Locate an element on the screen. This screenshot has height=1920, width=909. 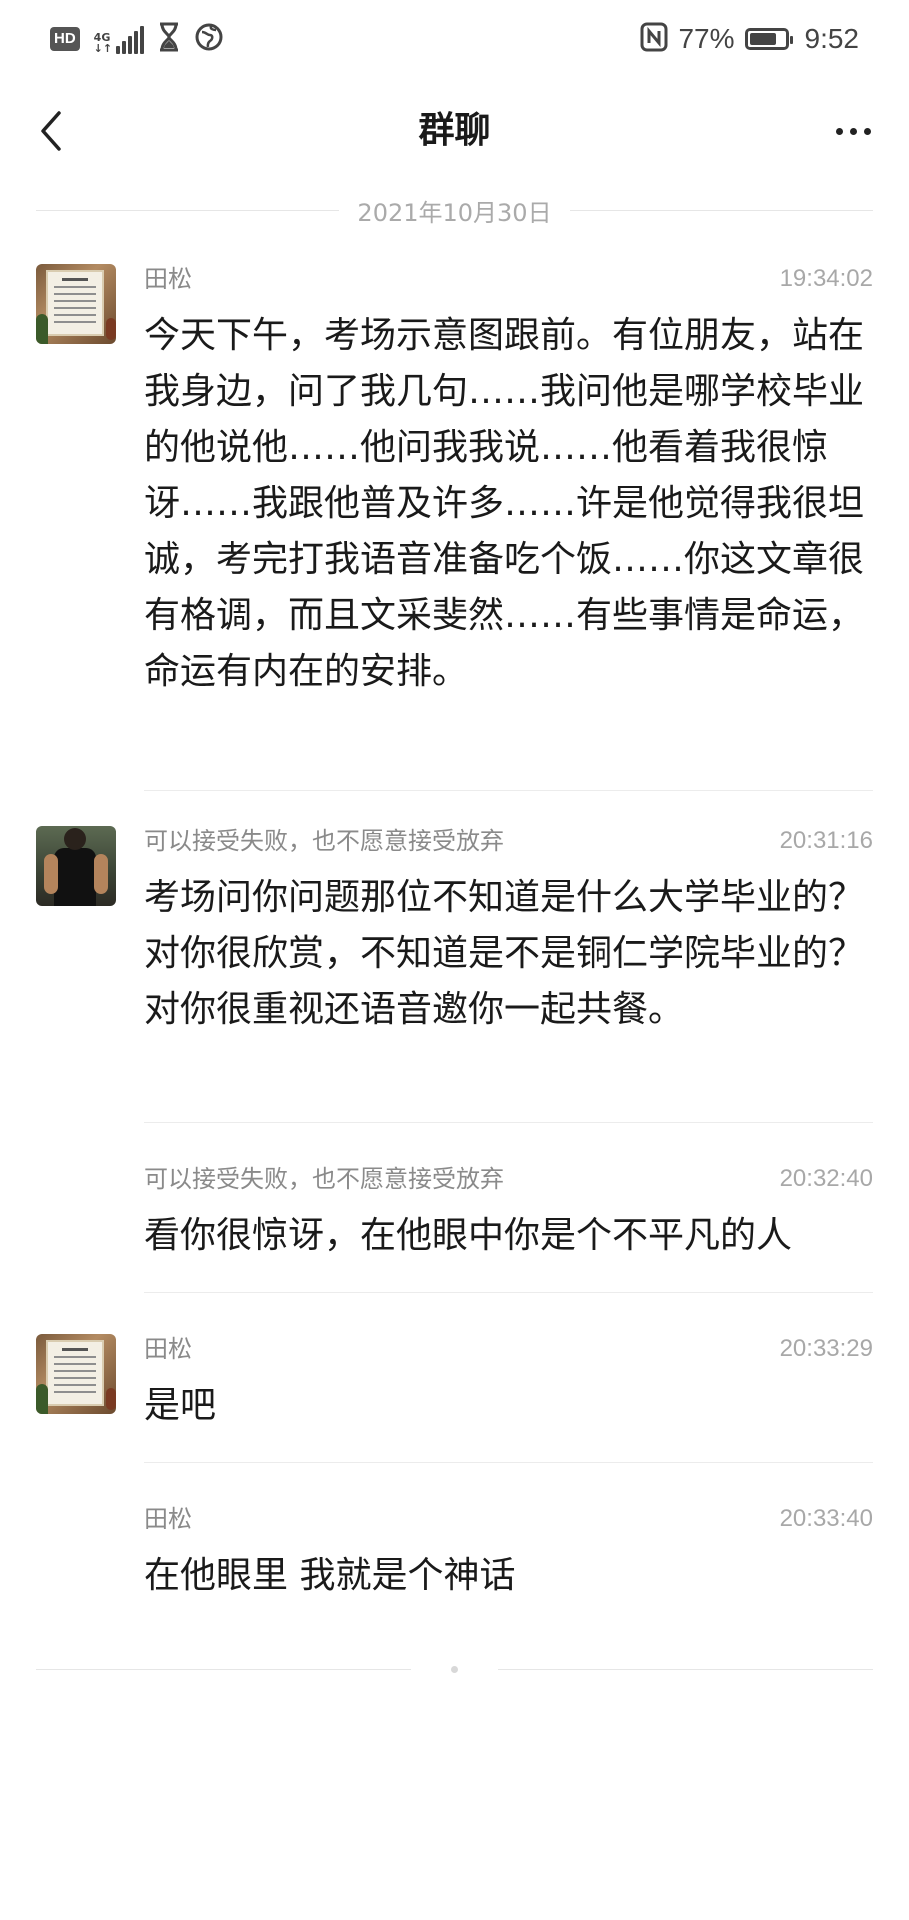
date-label: 2021年10月30日 is located at coordinates (454, 212).